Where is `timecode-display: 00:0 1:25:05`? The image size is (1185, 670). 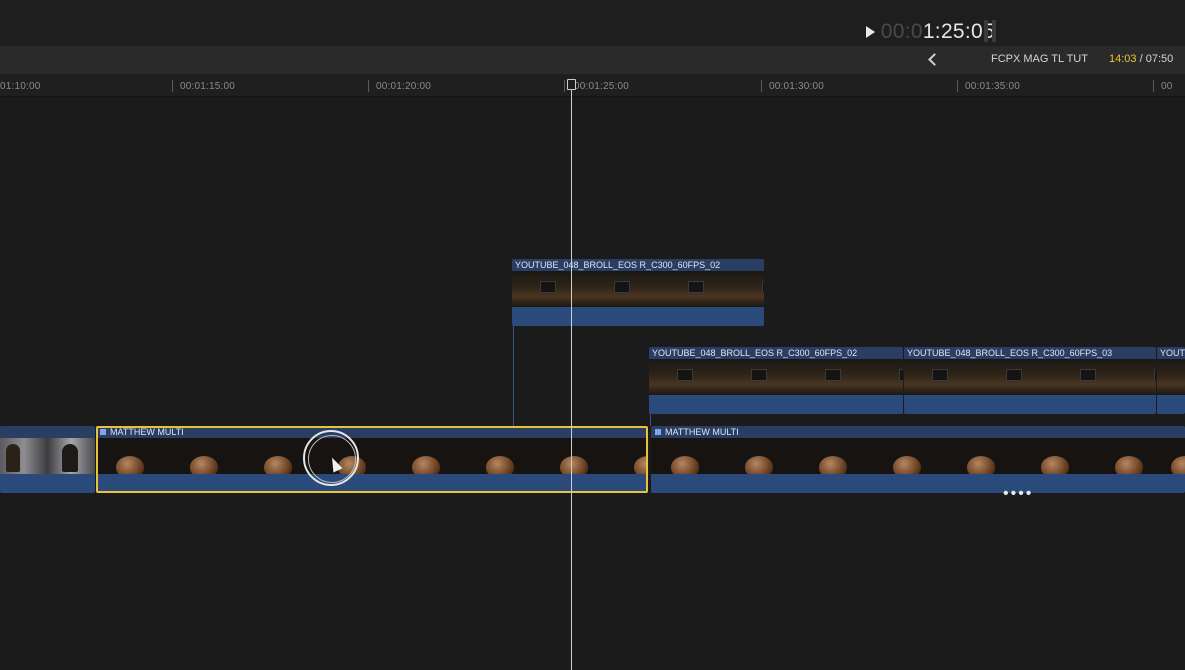 timecode-display: 00:0 1:25:05 is located at coordinates (930, 32).